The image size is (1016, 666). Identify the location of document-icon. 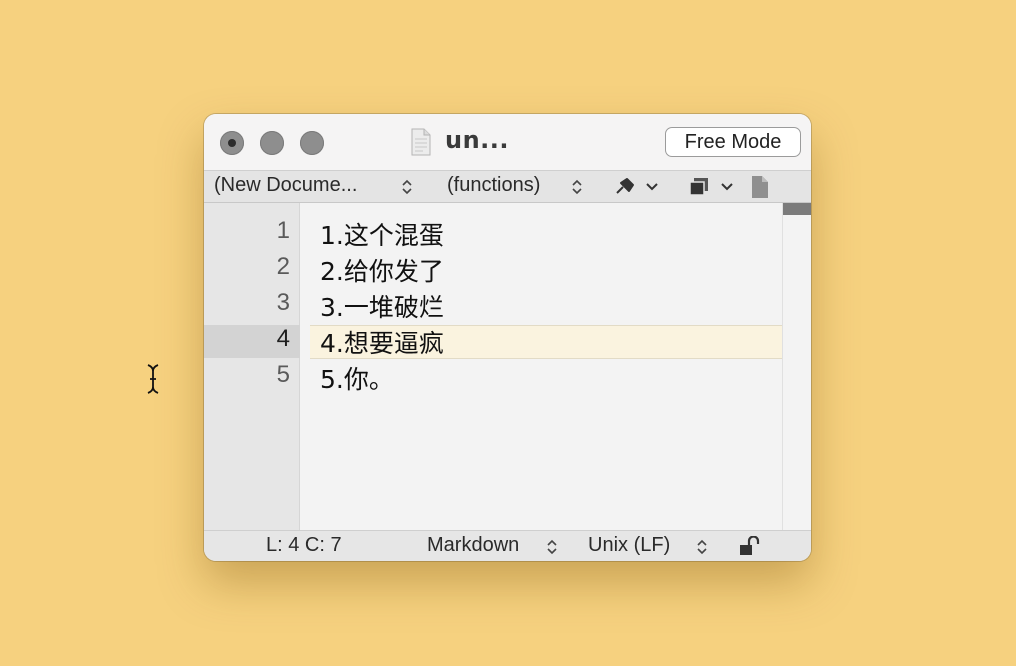
(421, 142).